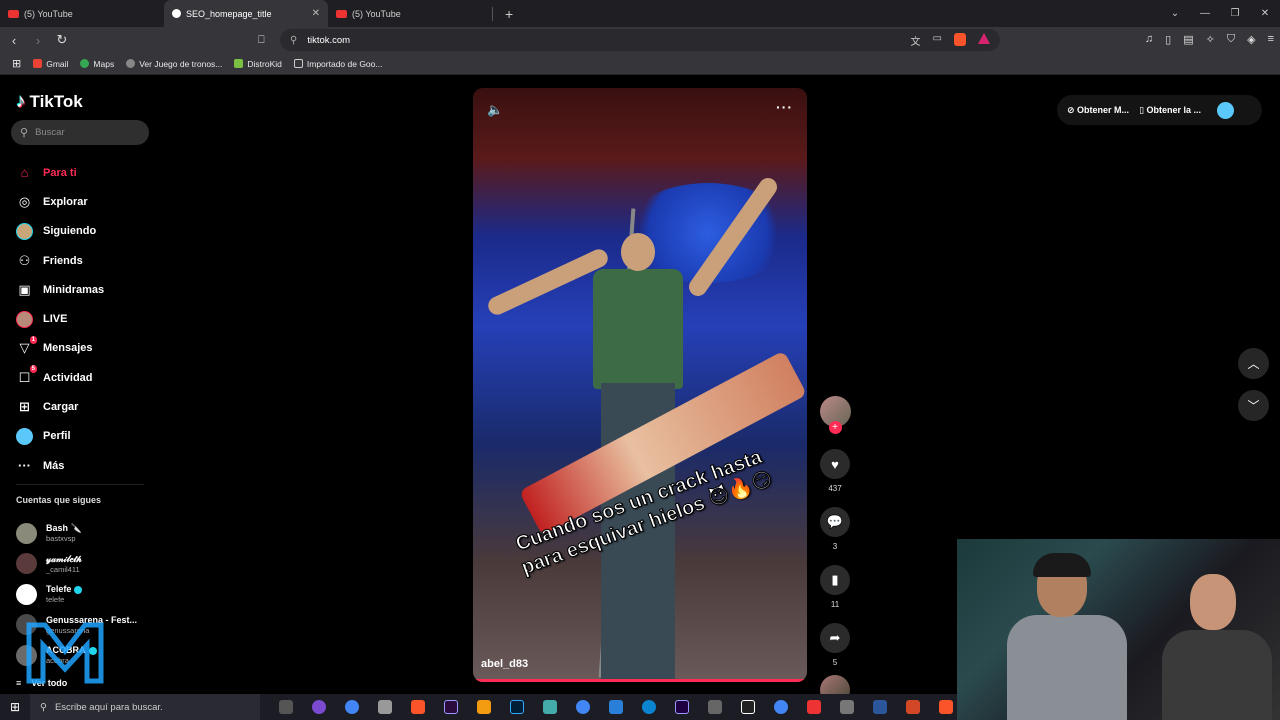  Describe the element at coordinates (1188, 39) in the screenshot. I see `wallet-icon: ▤` at that location.